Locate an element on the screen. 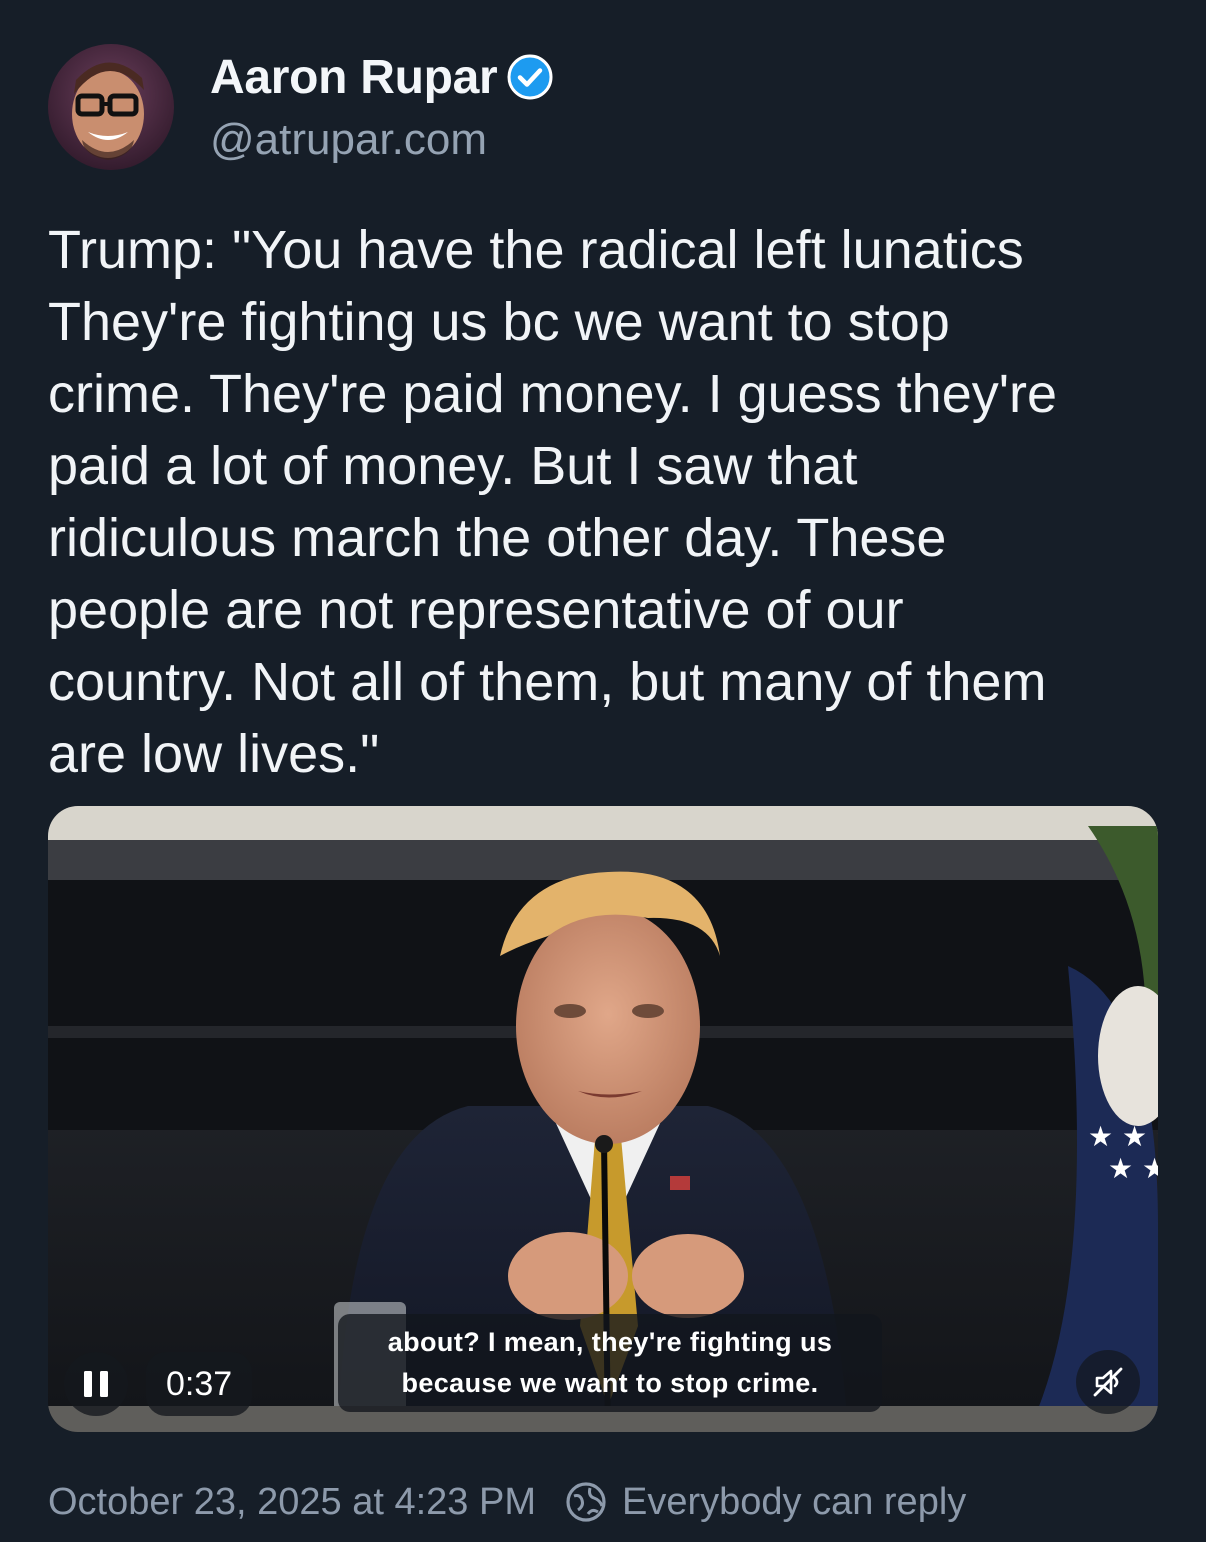  author-names: Aaron Rupar @atrupar.com is located at coordinates (381, 107).